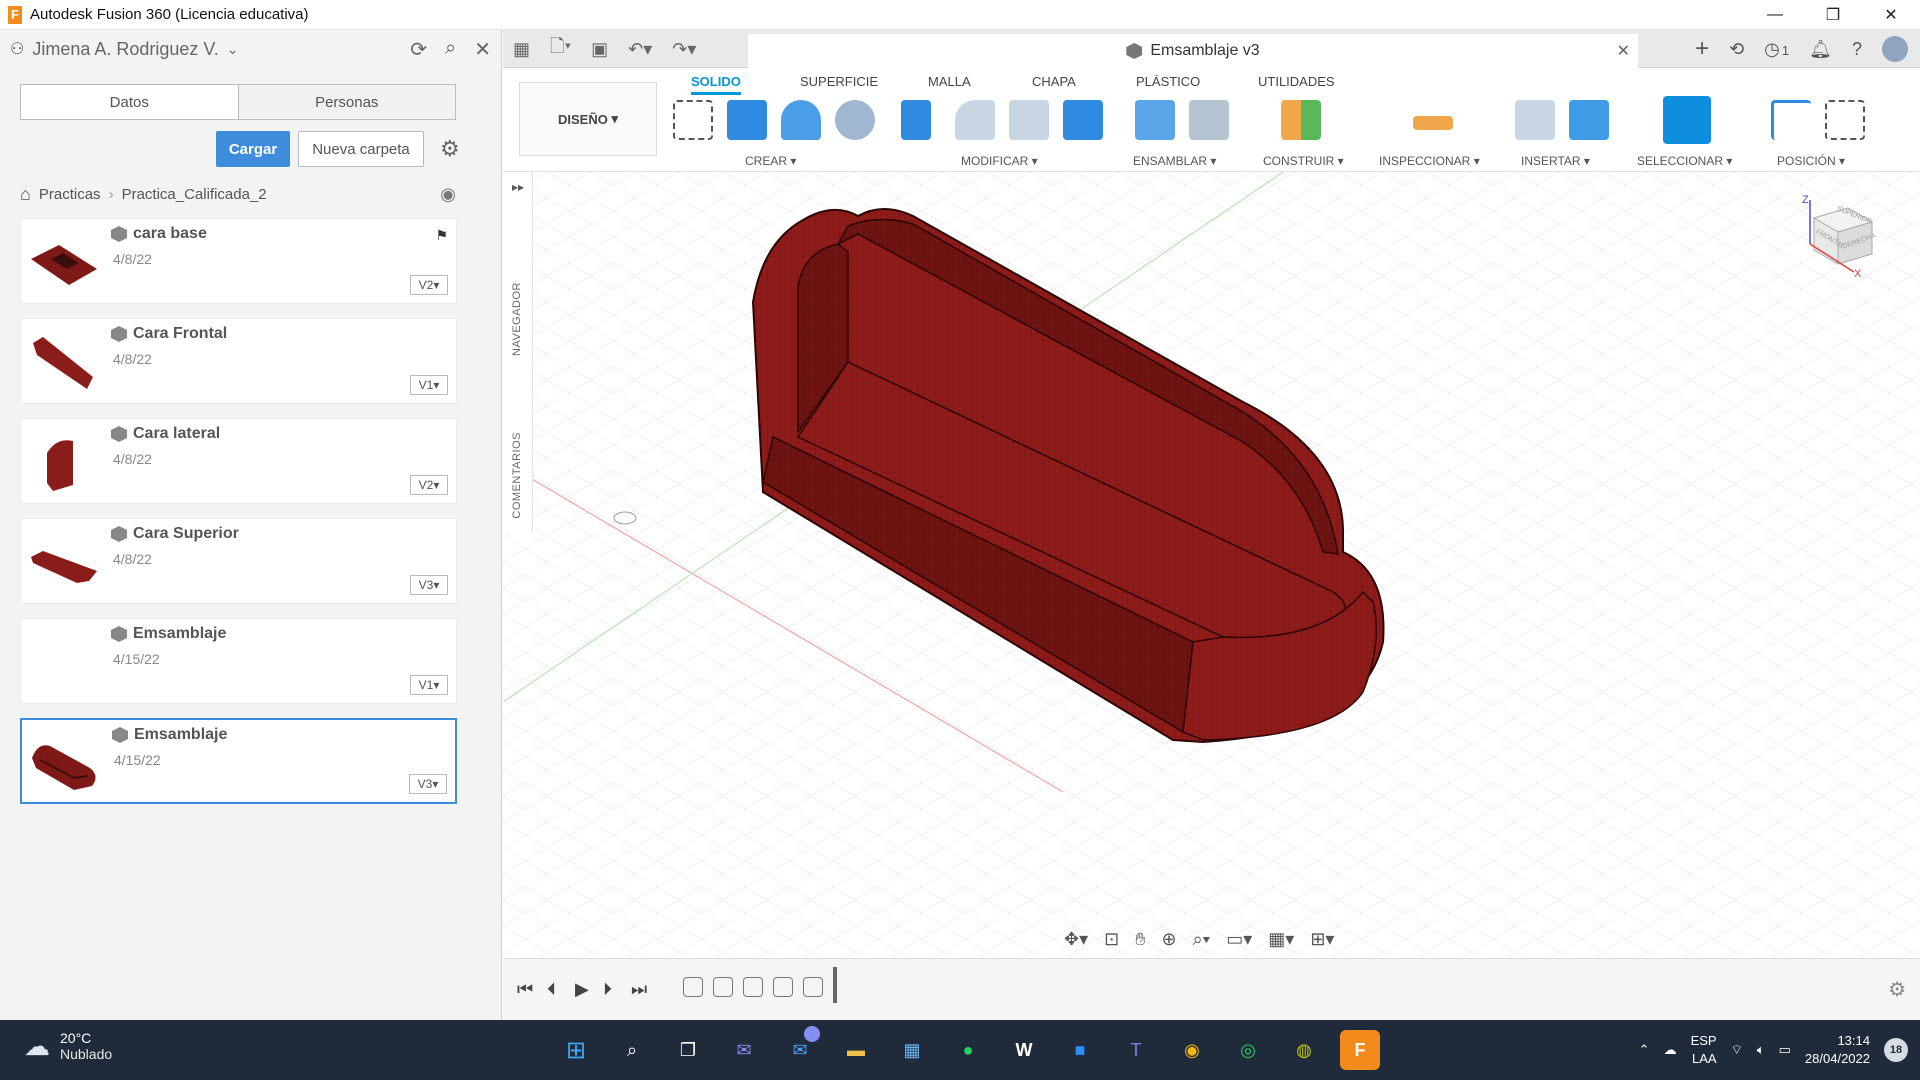 This screenshot has width=1920, height=1080. I want to click on list-item: cara base 4/8/22 ⚑ V2 ▾, so click(238, 261).